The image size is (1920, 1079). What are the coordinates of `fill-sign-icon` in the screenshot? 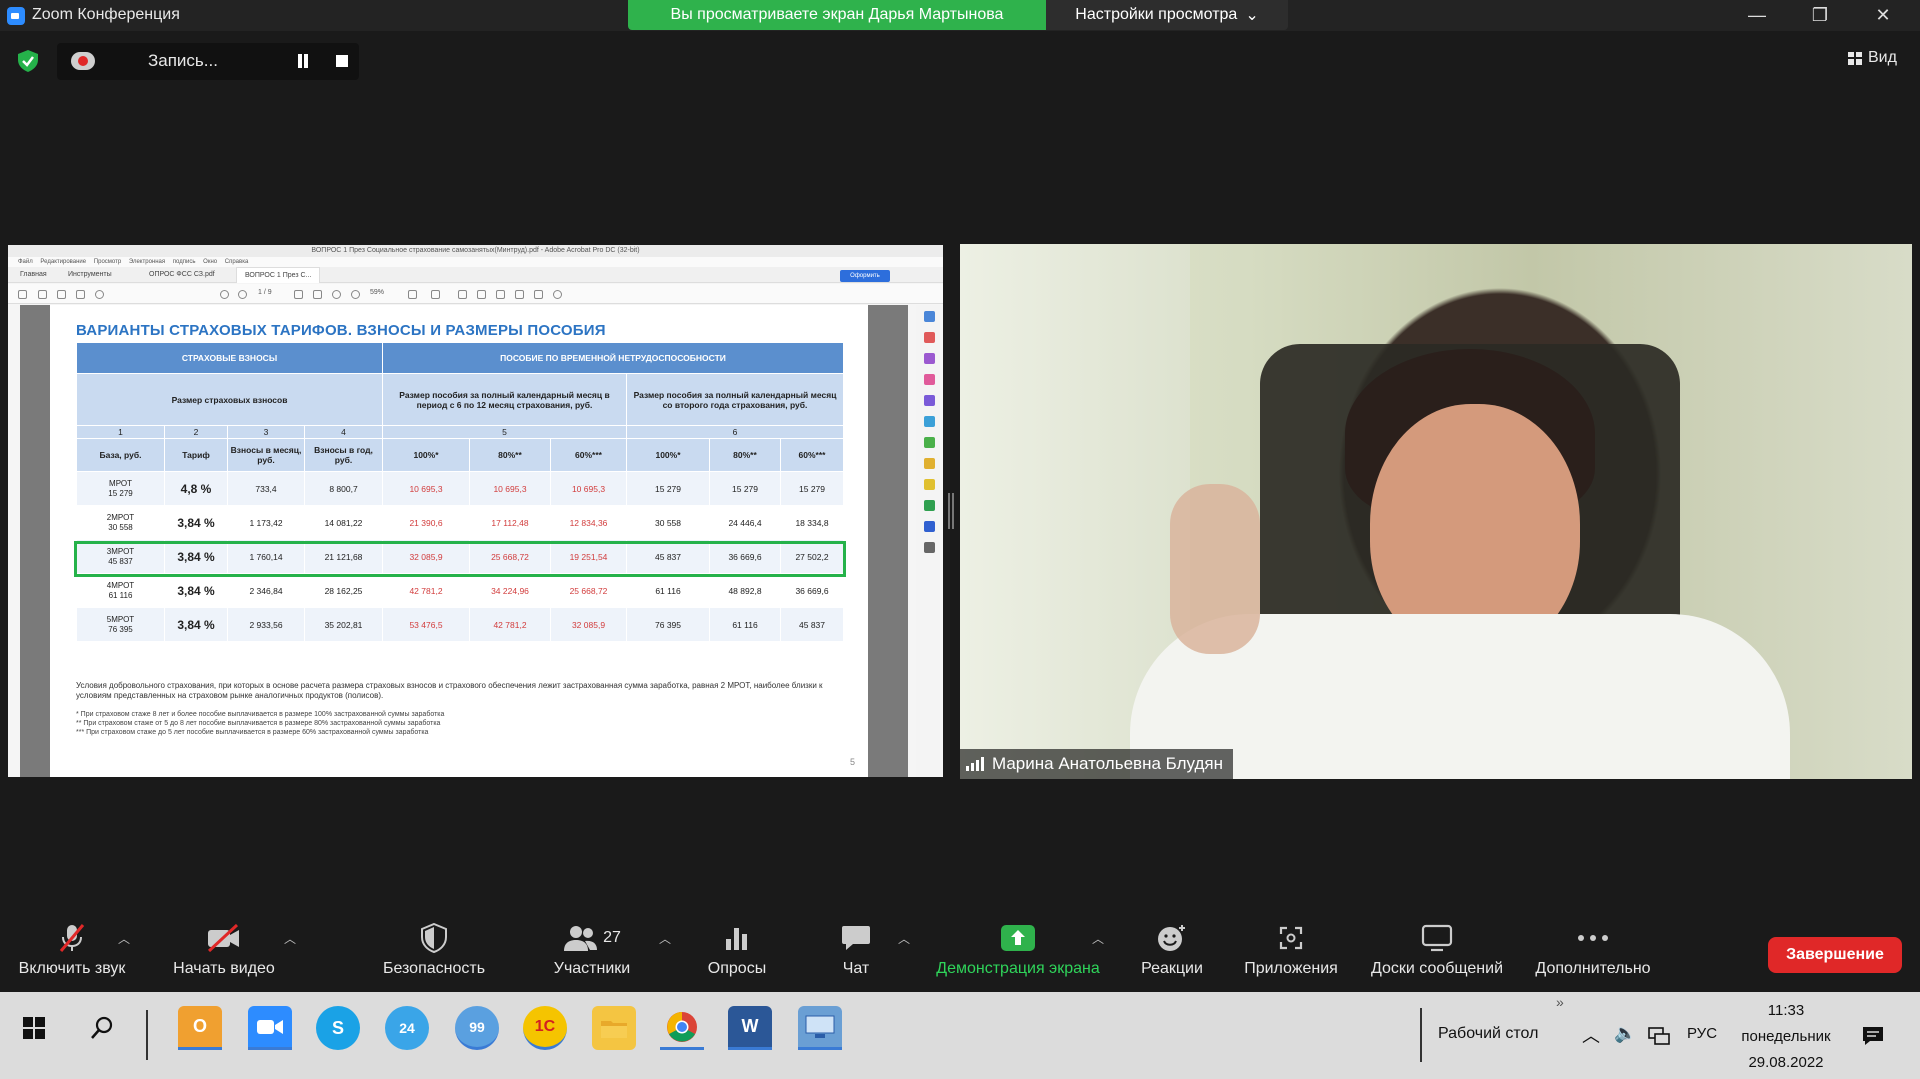 It's located at (929, 400).